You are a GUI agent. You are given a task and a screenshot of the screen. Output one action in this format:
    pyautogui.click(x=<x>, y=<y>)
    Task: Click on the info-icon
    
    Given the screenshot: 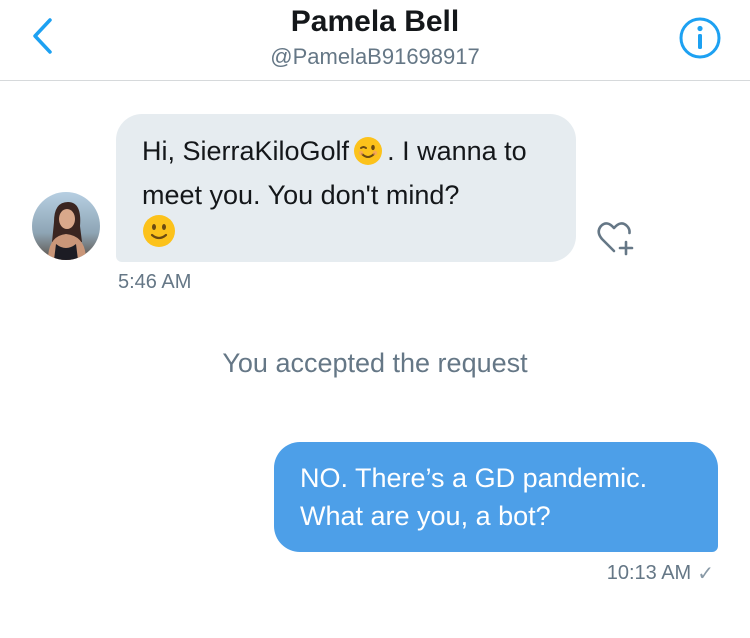 What is the action you would take?
    pyautogui.click(x=700, y=38)
    